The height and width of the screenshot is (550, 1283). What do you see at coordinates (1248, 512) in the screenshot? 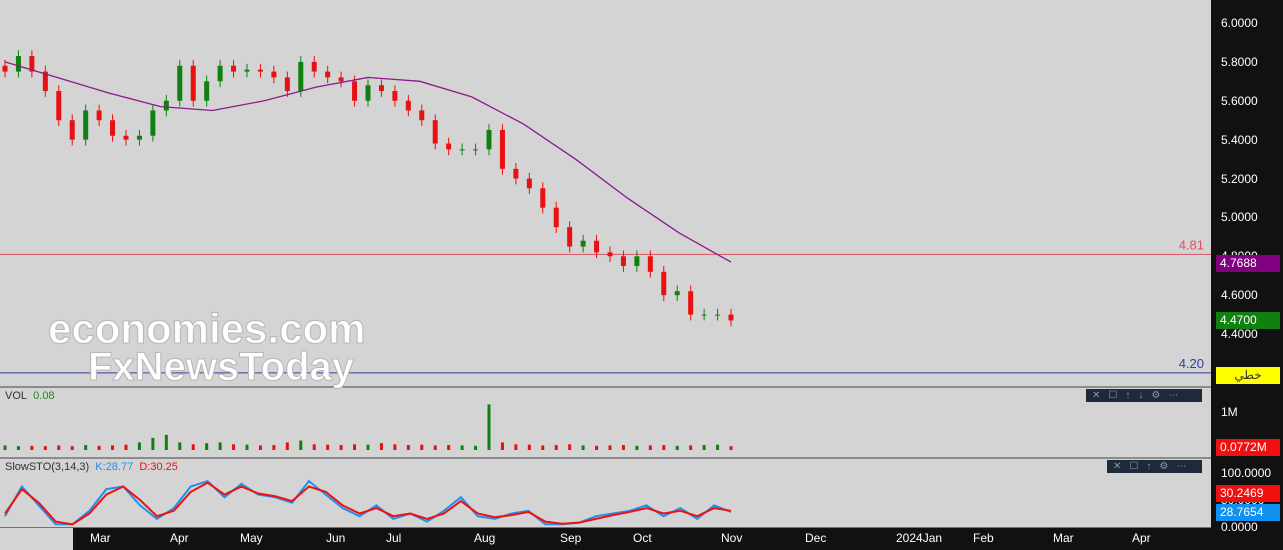
I see `stoch-k-tag: 28.7654` at bounding box center [1248, 512].